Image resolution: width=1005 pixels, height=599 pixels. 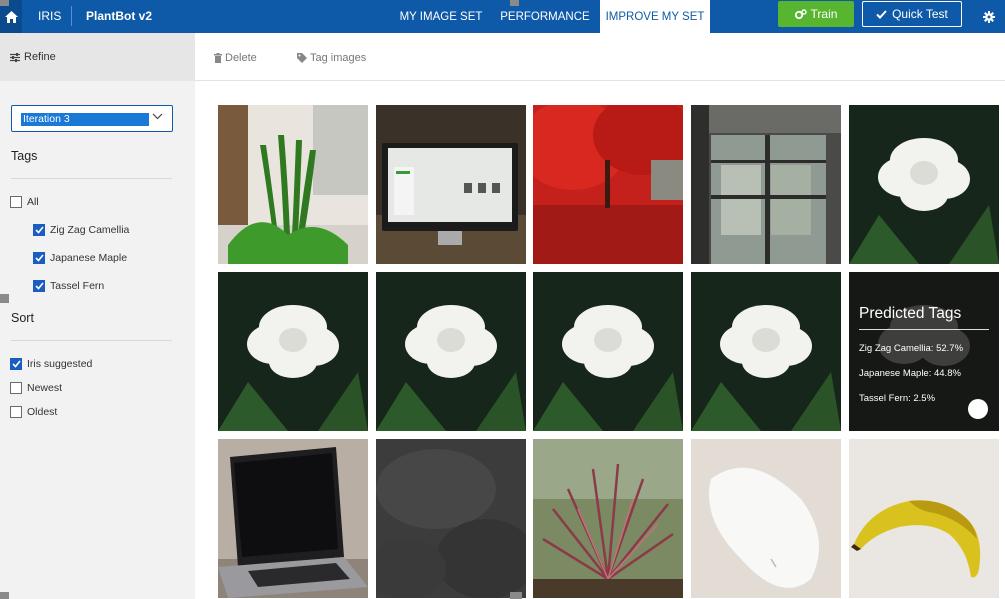 What do you see at coordinates (911, 348) in the screenshot?
I see `predicted-tag-line: Zig Zag Camellia: 52.7%` at bounding box center [911, 348].